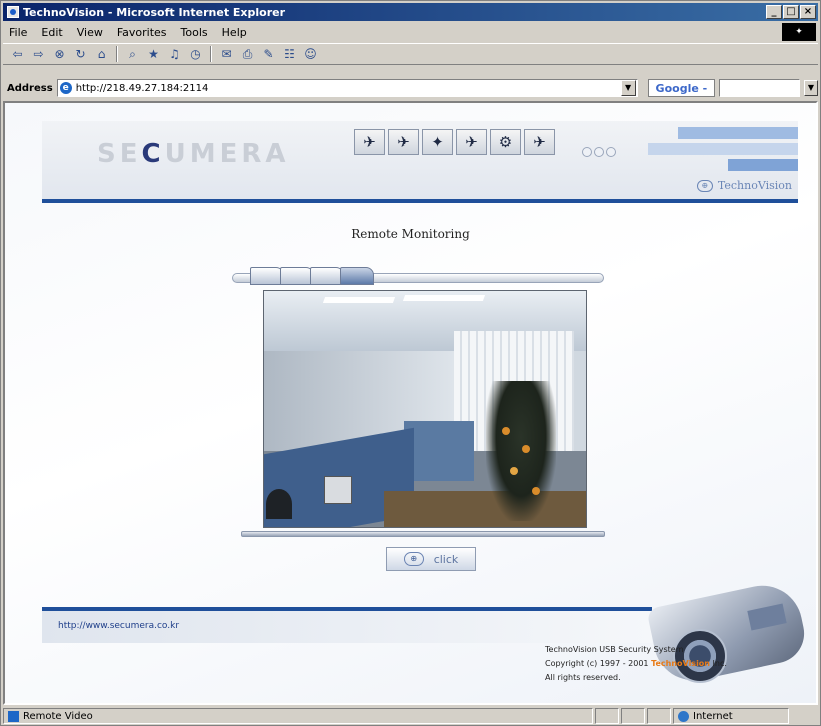 The image size is (821, 726). I want to click on google-toolbar-button: Google -, so click(681, 88).